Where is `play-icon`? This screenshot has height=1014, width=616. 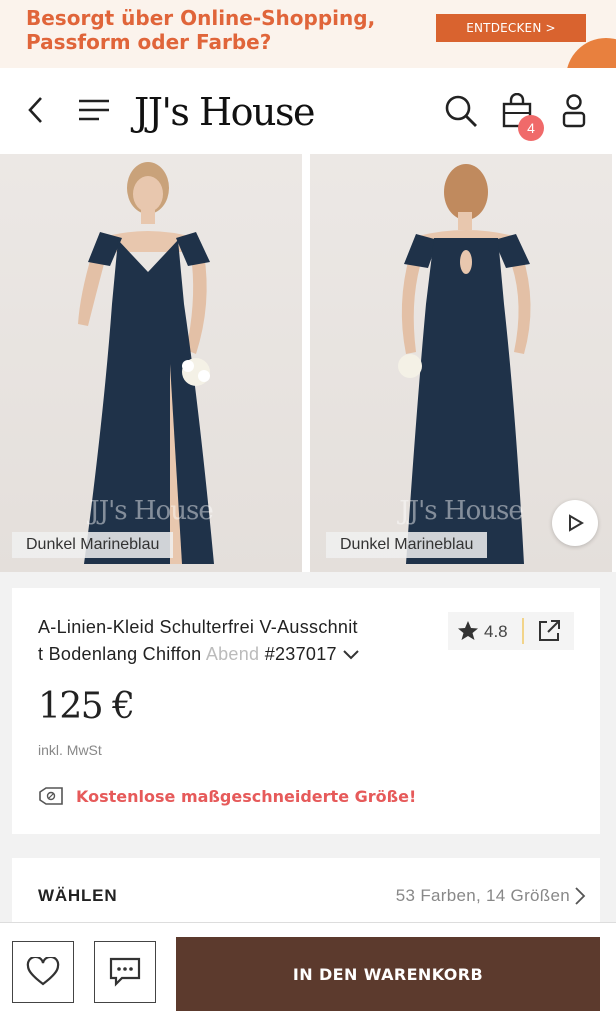 play-icon is located at coordinates (576, 523).